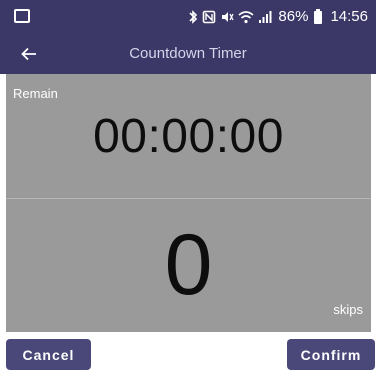 This screenshot has width=376, height=387. I want to click on clock: 14:56, so click(349, 16).